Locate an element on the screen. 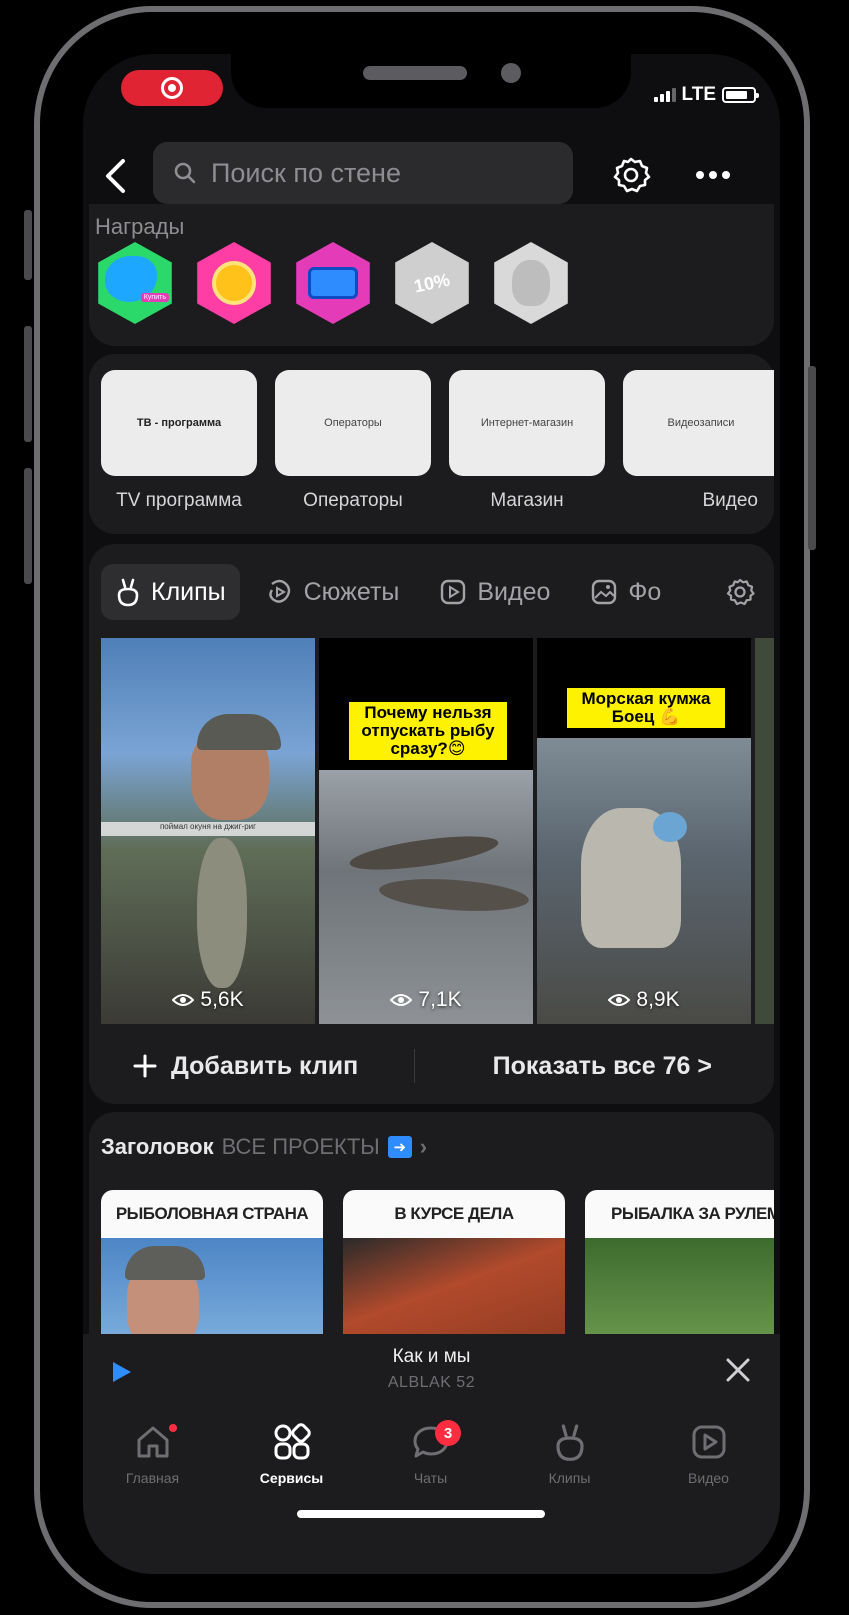 The height and width of the screenshot is (1615, 849). service-tile: Видеозаписи is located at coordinates (698, 423).